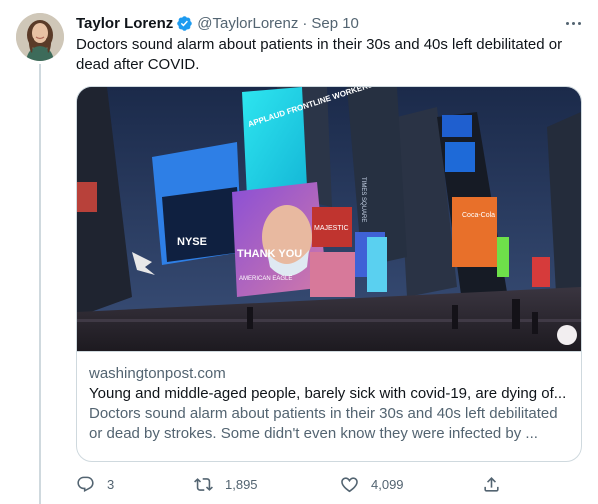 This screenshot has width=598, height=504. What do you see at coordinates (192, 242) in the screenshot?
I see `nyse-sign: NYSE` at bounding box center [192, 242].